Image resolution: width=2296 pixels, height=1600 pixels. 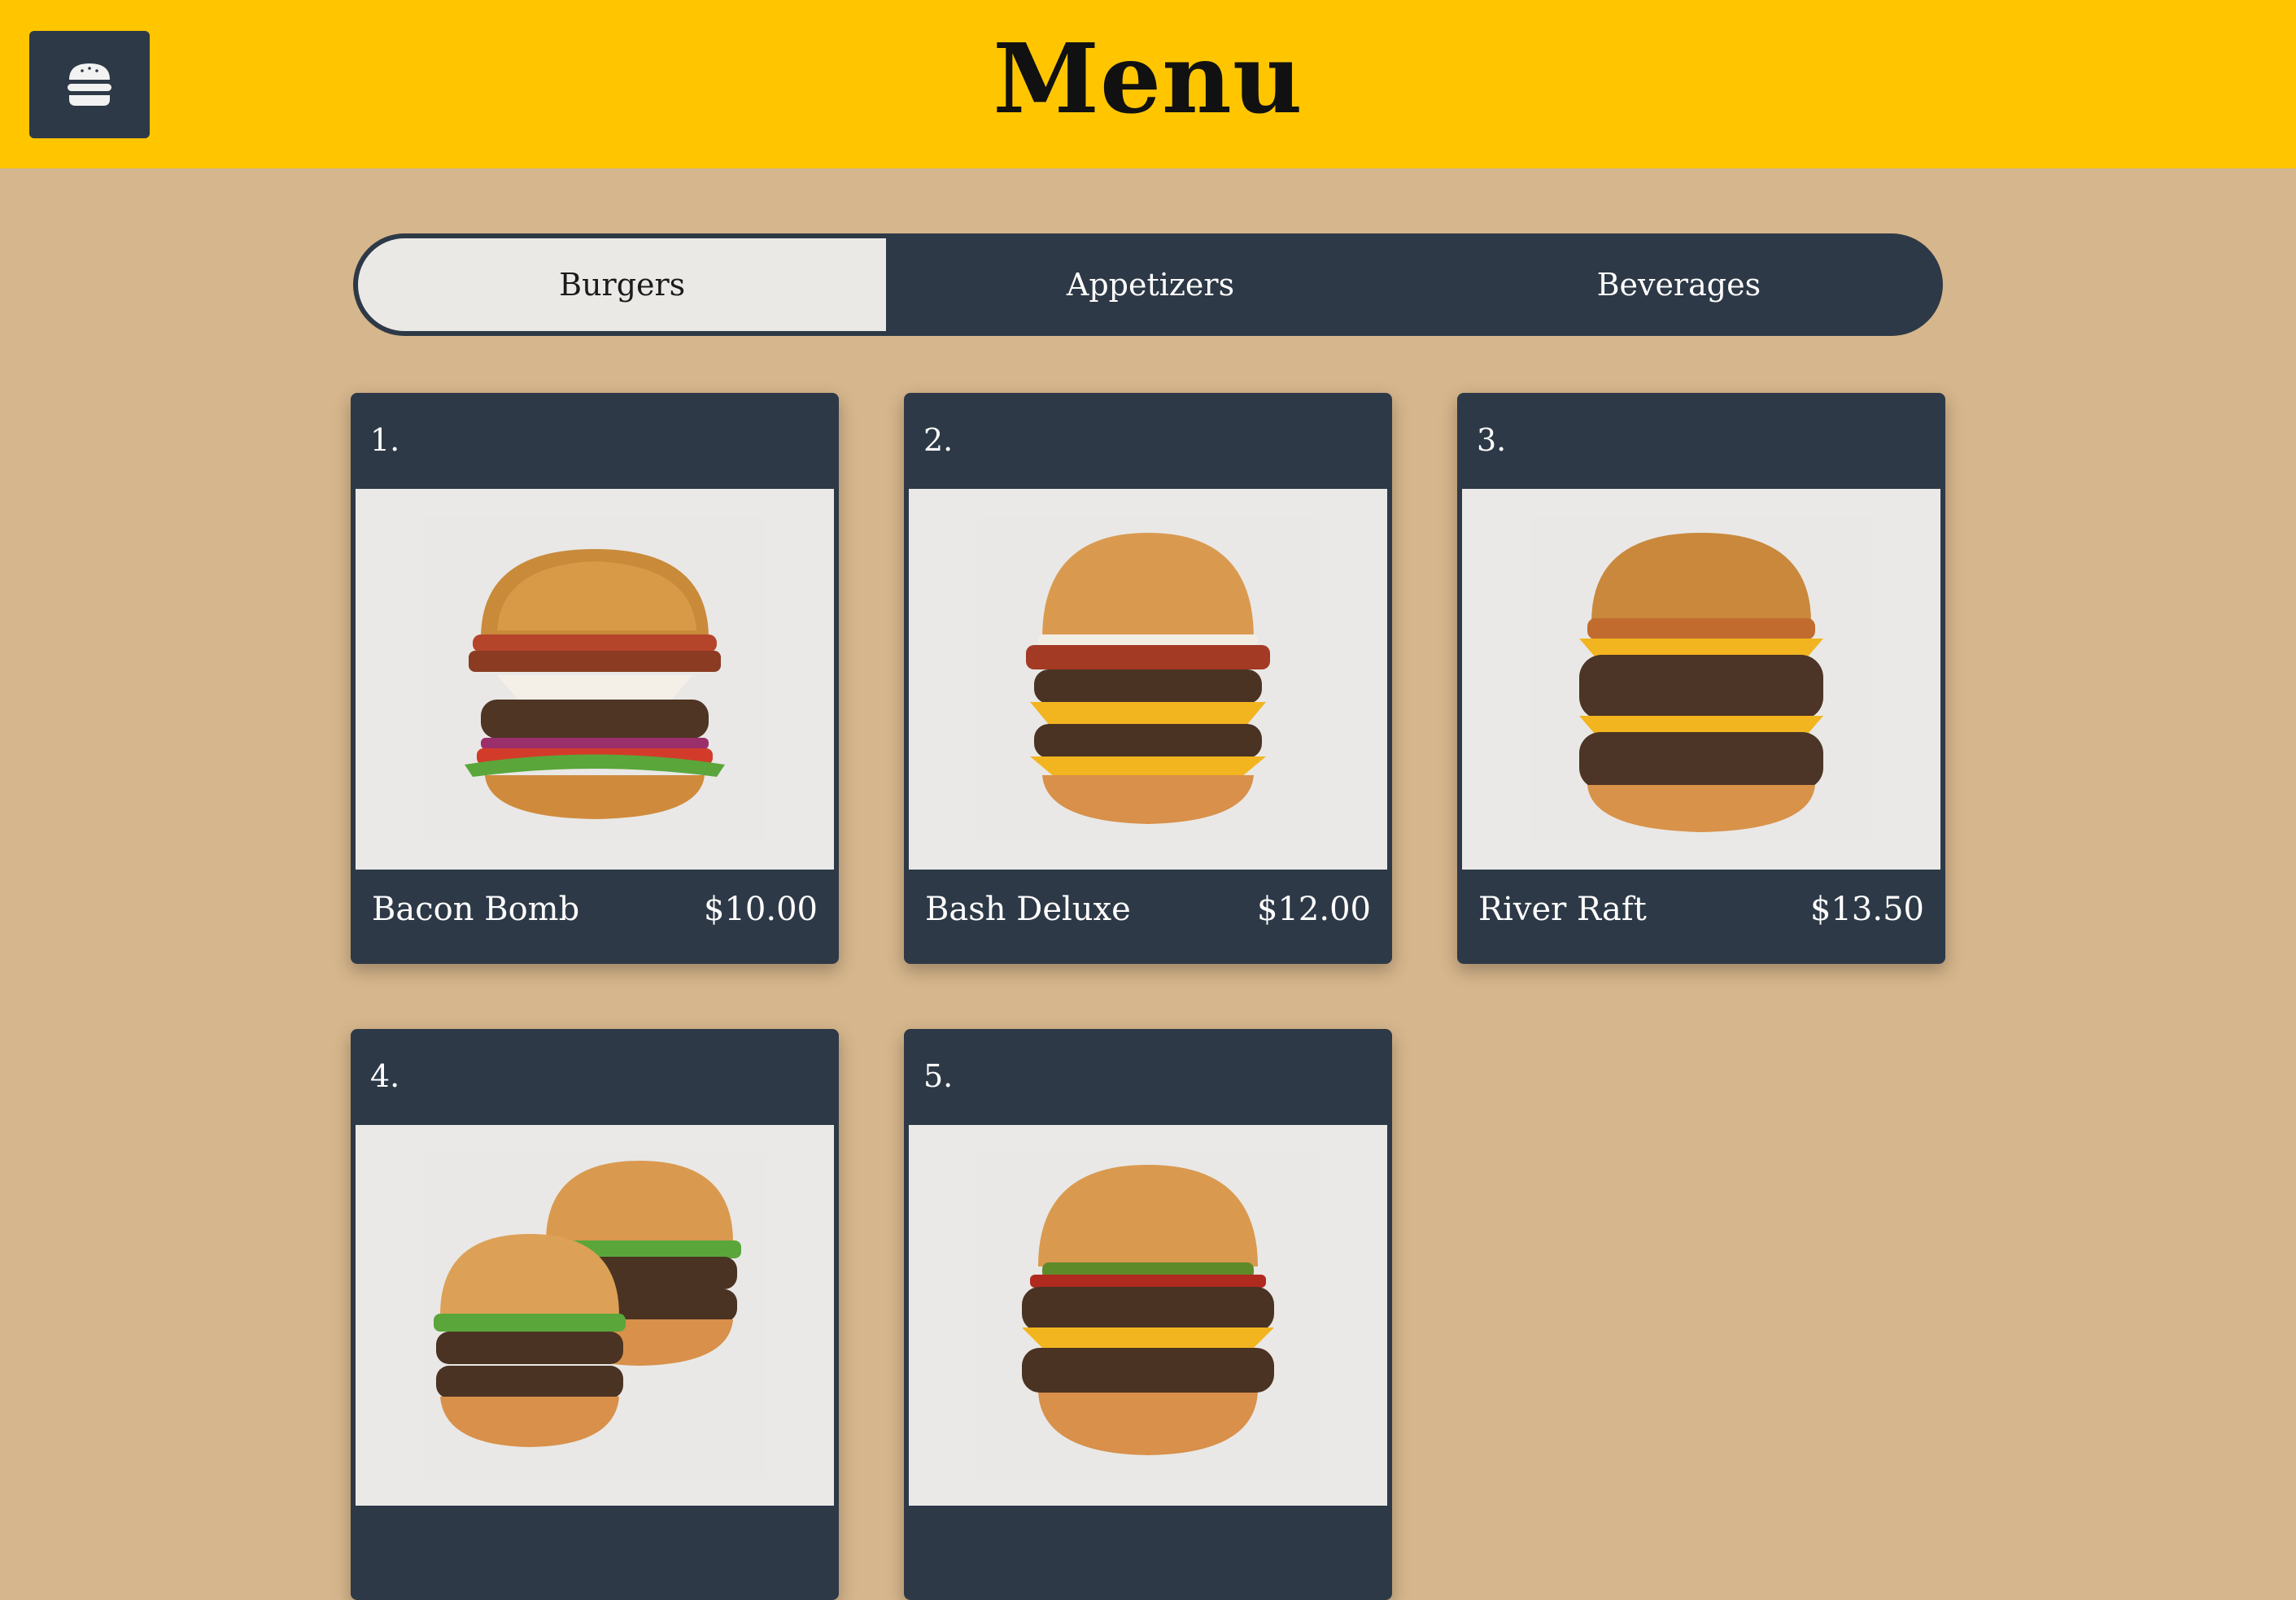 I want to click on menu-item-card: 4., so click(x=595, y=1315).